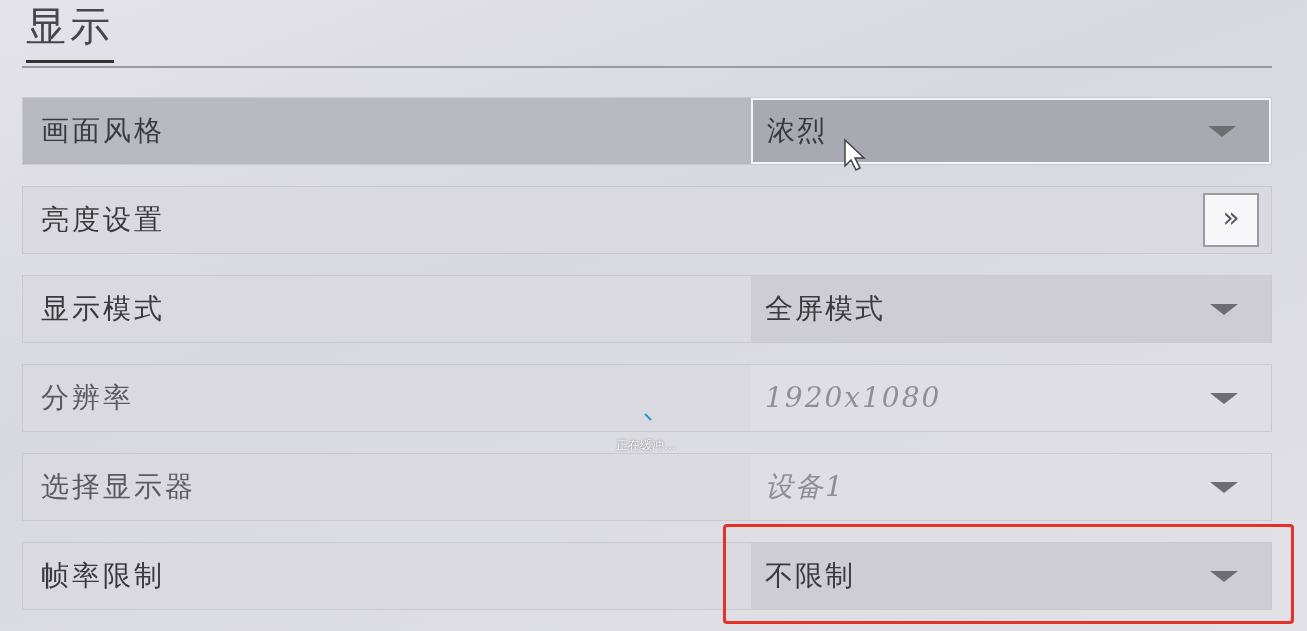 The width and height of the screenshot is (1307, 631). What do you see at coordinates (103, 576) in the screenshot?
I see `setting-label: 帧率限制` at bounding box center [103, 576].